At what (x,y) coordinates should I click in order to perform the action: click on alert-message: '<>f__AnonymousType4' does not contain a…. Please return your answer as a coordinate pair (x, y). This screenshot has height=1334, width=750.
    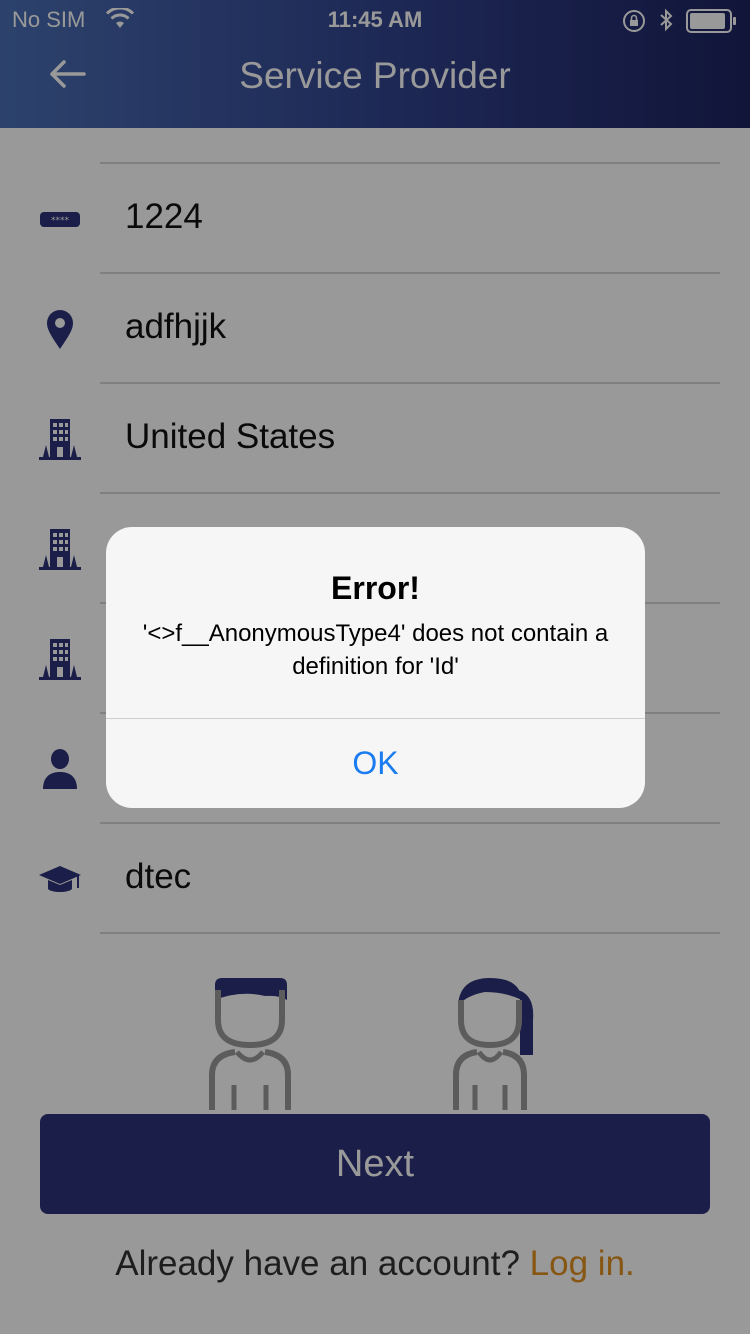
    Looking at the image, I should click on (375, 650).